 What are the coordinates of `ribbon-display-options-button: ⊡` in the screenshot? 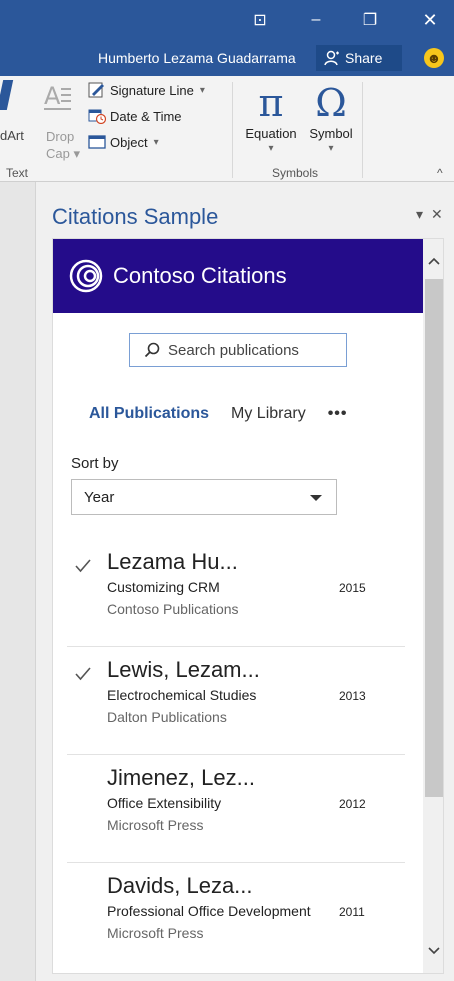 It's located at (260, 20).